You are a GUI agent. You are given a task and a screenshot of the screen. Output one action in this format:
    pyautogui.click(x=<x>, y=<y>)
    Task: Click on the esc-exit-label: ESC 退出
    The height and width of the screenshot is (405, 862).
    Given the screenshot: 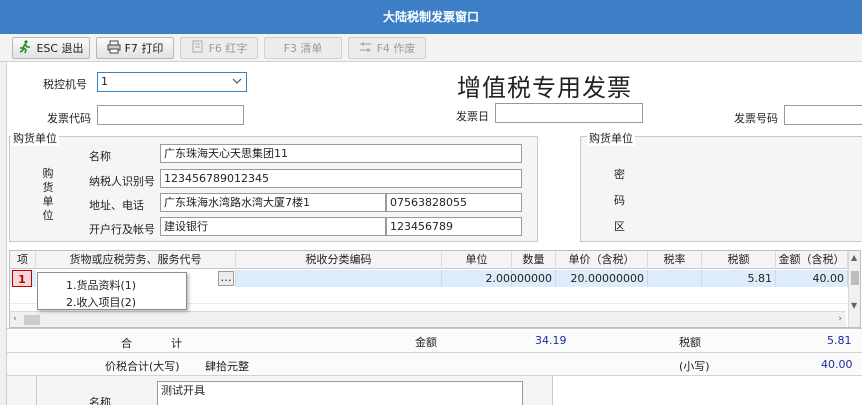 What is the action you would take?
    pyautogui.click(x=60, y=48)
    